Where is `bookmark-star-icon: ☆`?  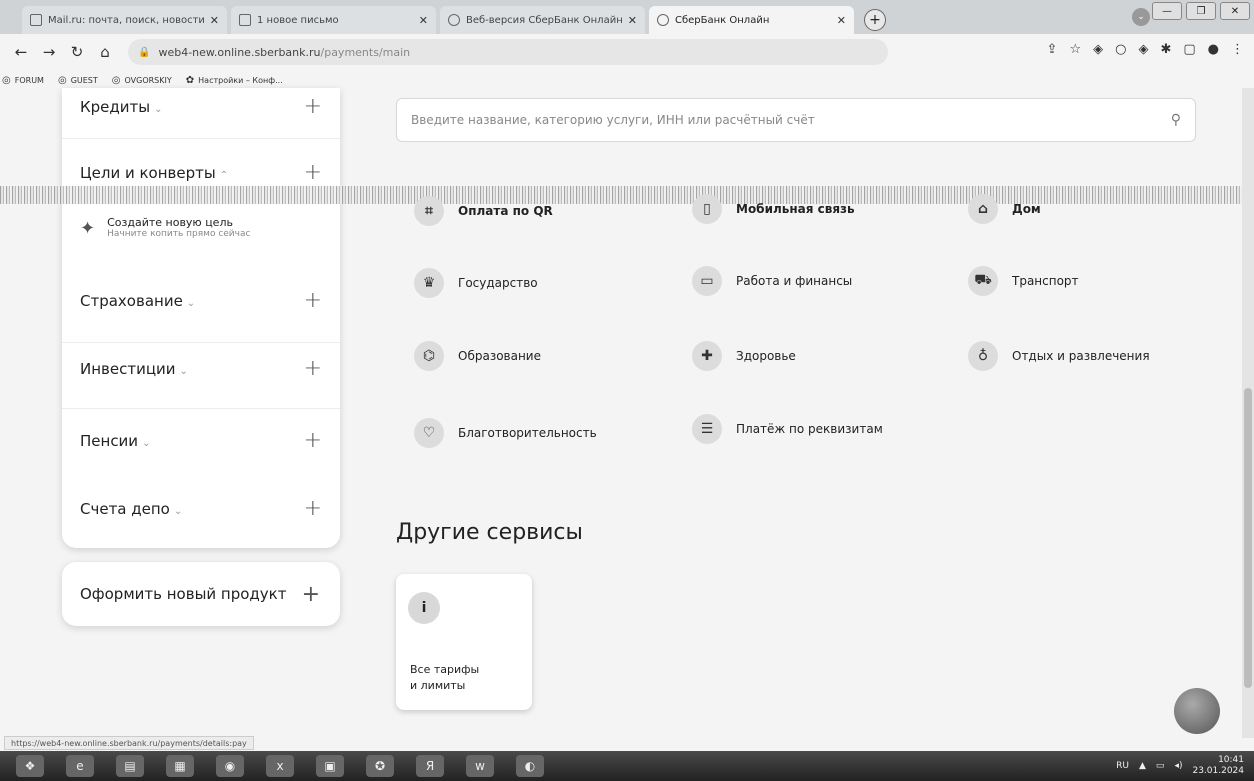 bookmark-star-icon: ☆ is located at coordinates (1075, 49).